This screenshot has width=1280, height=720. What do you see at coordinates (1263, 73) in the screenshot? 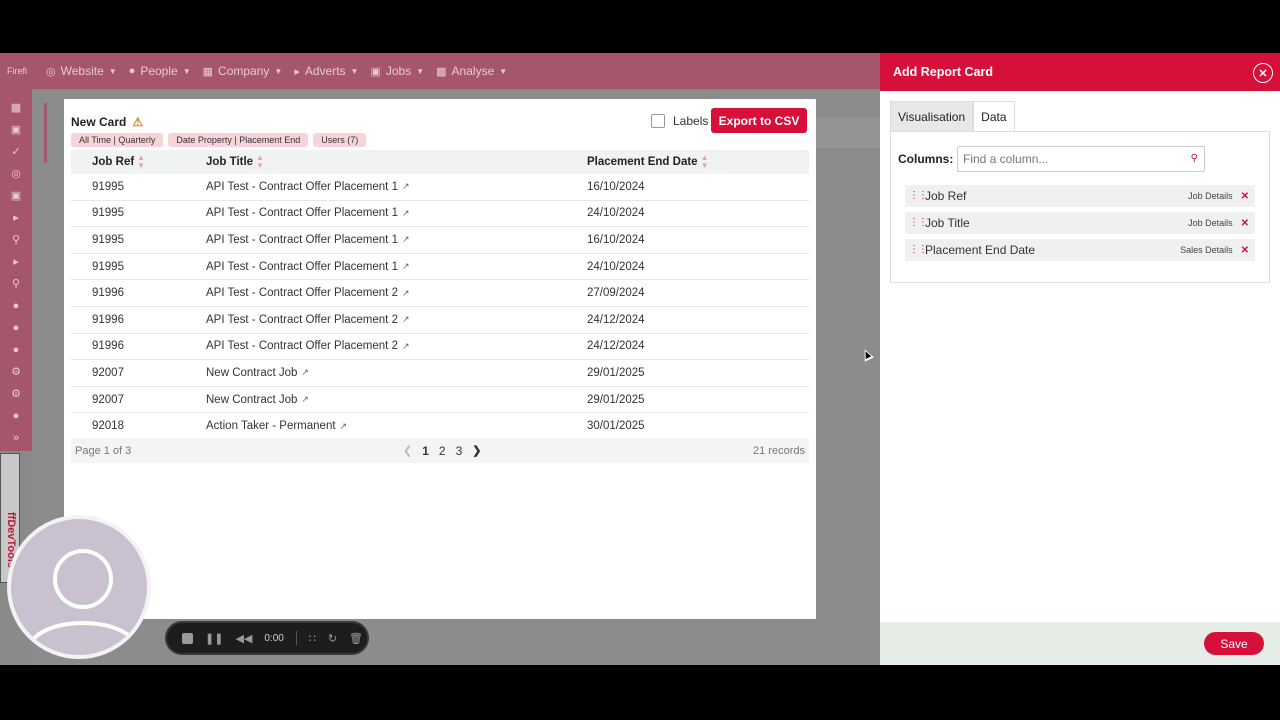
I see `close-icon: ✕` at bounding box center [1263, 73].